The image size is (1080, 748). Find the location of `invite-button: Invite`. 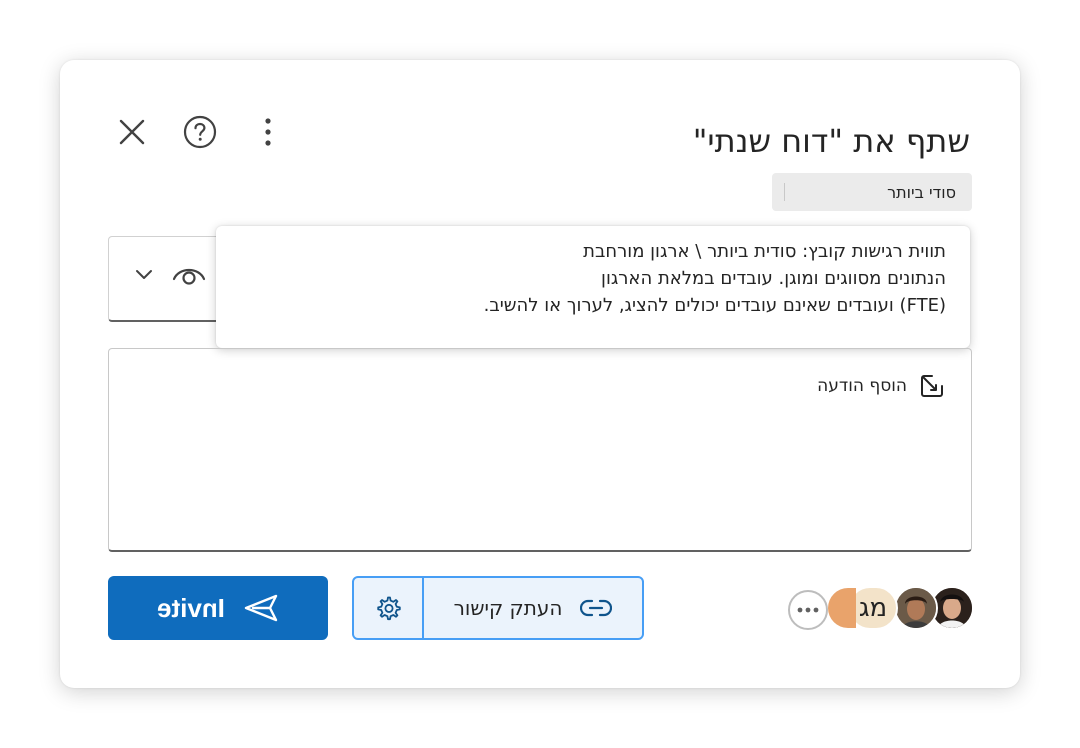

invite-button: Invite is located at coordinates (218, 608).